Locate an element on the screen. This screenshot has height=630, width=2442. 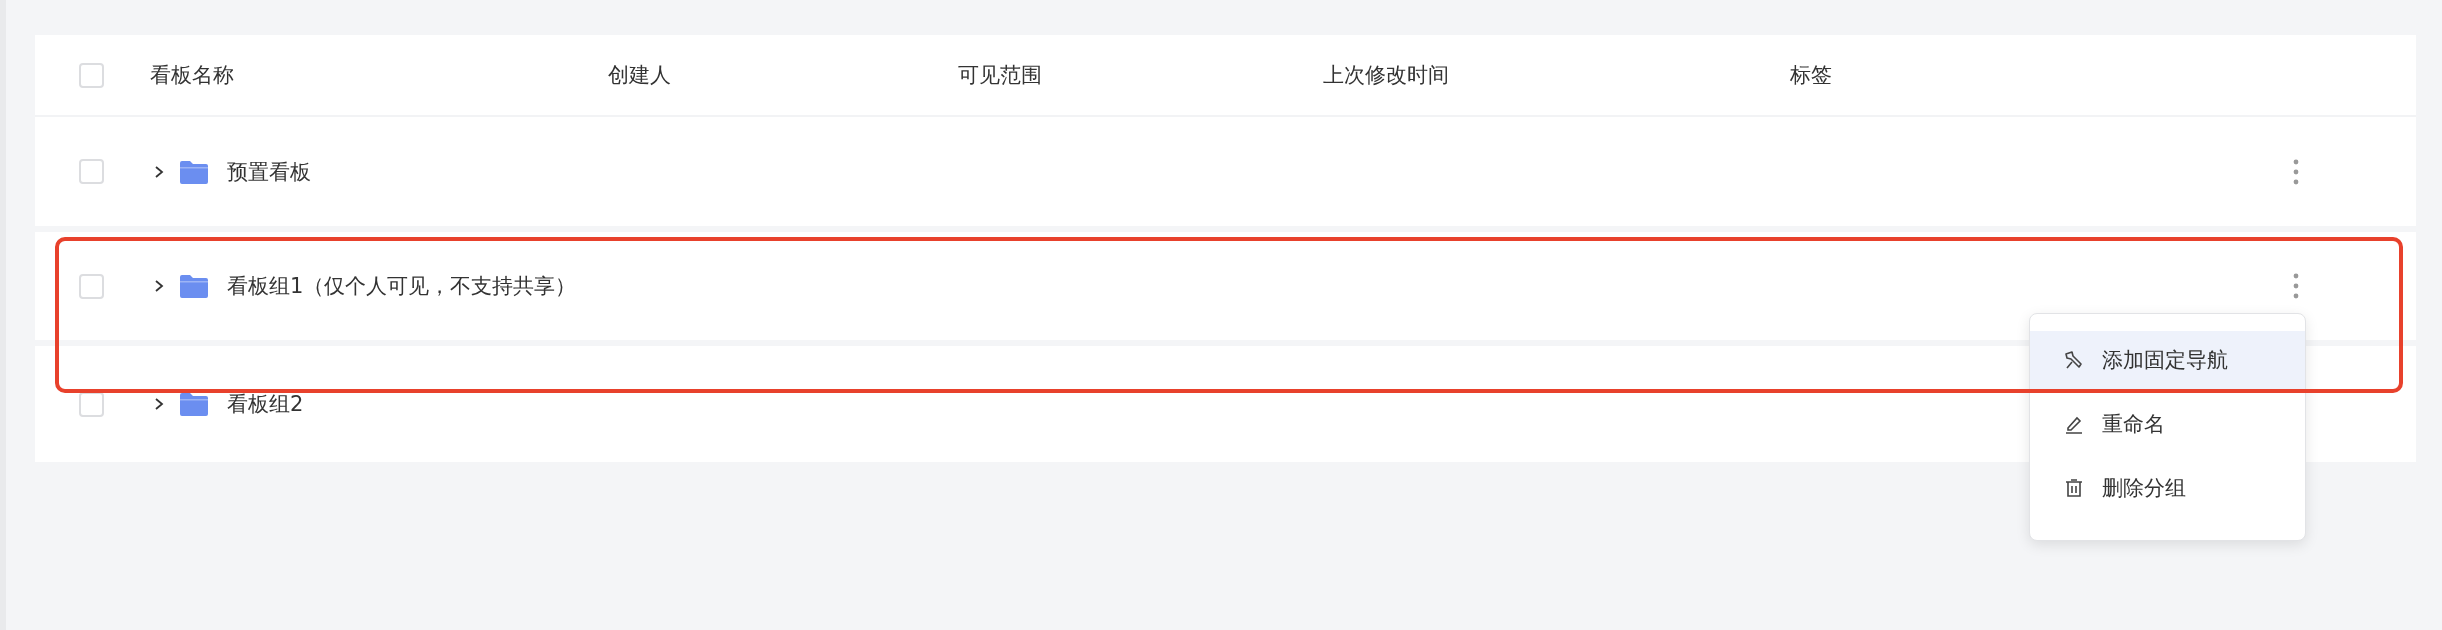
menu-item: 重命名 is located at coordinates (2167, 424).